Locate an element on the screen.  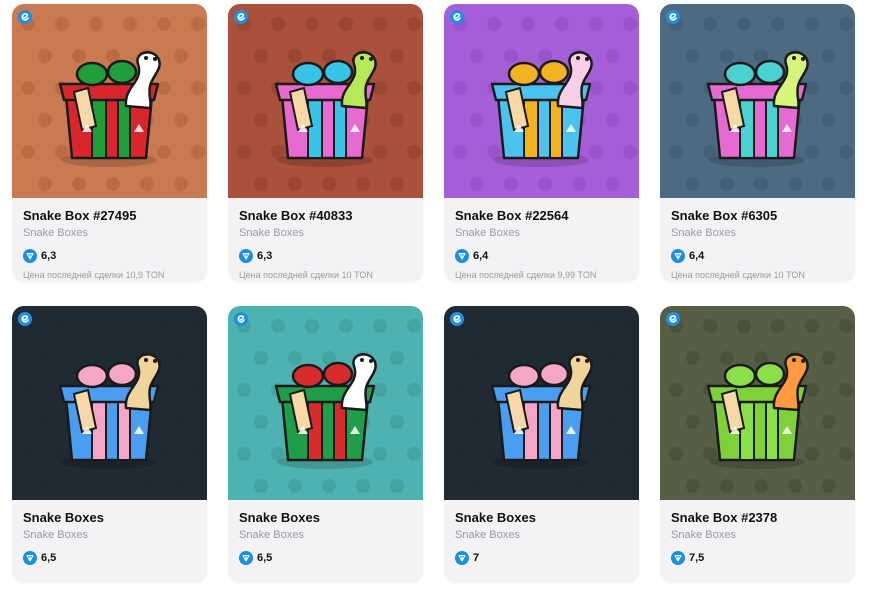
last-sale-price: Цена последней сделки 9,99 TON is located at coordinates (526, 275).